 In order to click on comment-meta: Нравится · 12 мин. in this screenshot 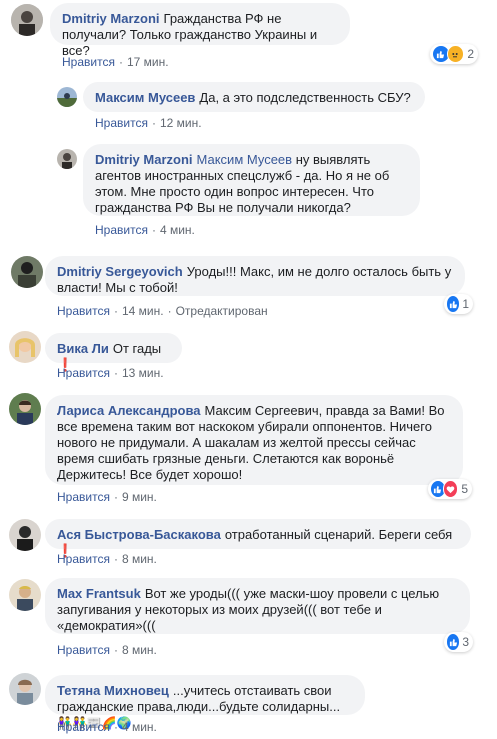, I will do `click(148, 123)`.